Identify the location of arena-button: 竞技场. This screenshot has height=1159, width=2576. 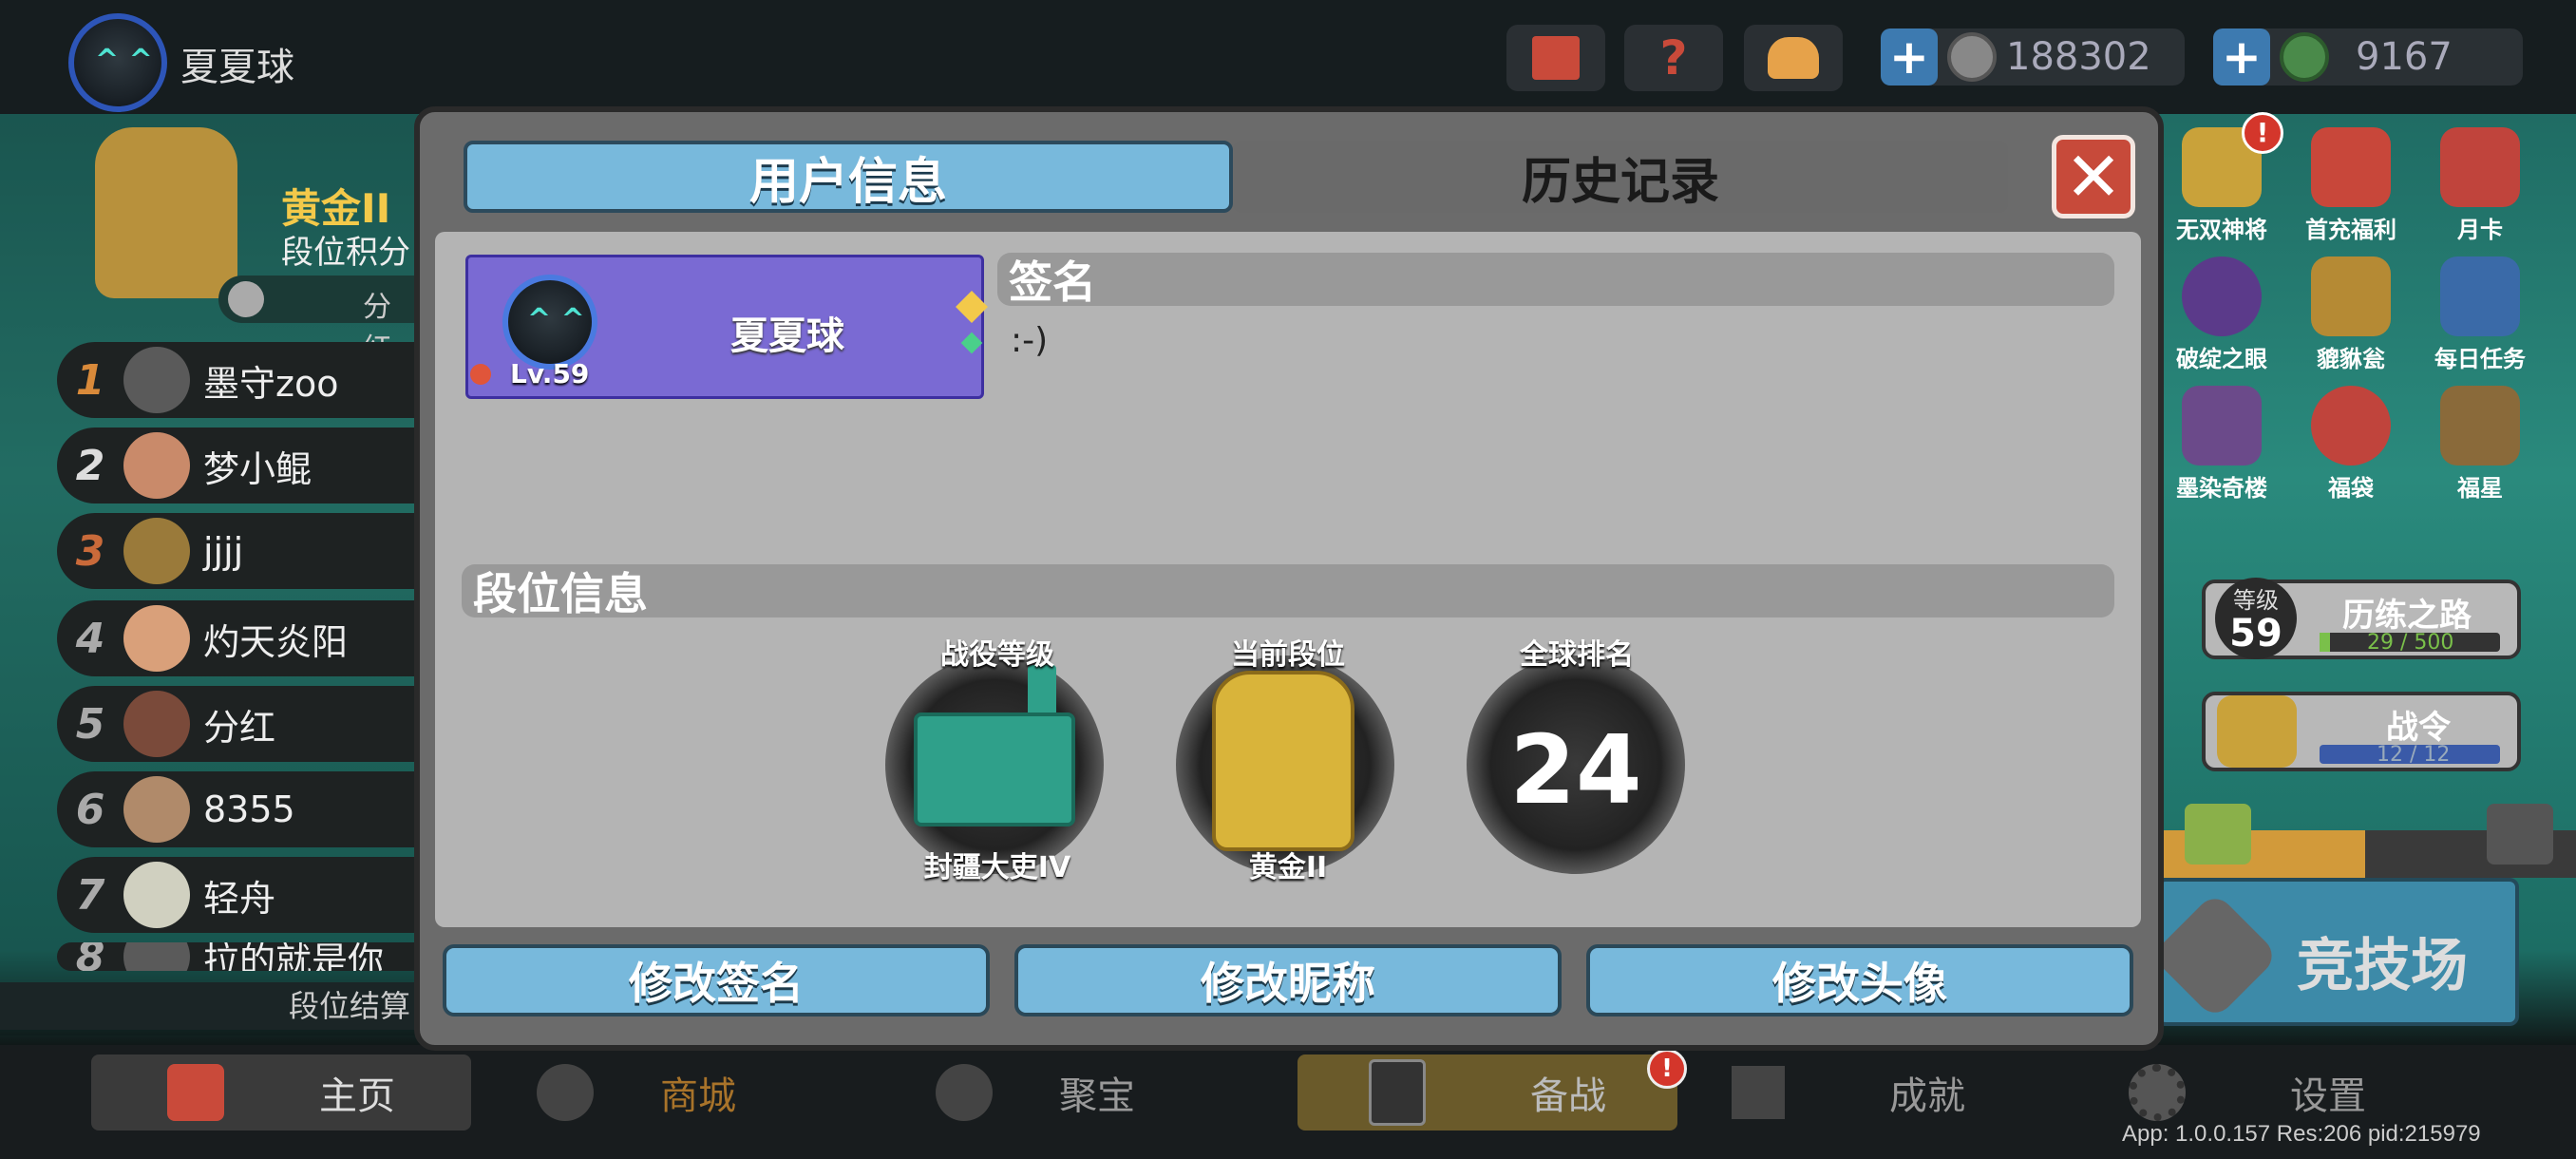
(2334, 952).